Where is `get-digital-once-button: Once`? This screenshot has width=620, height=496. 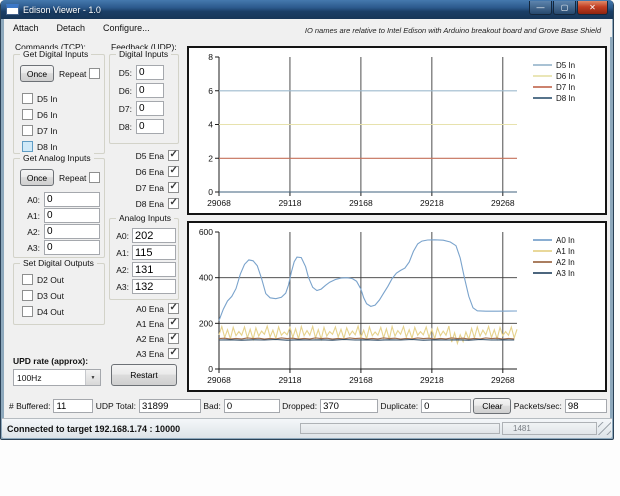 get-digital-once-button: Once is located at coordinates (37, 73).